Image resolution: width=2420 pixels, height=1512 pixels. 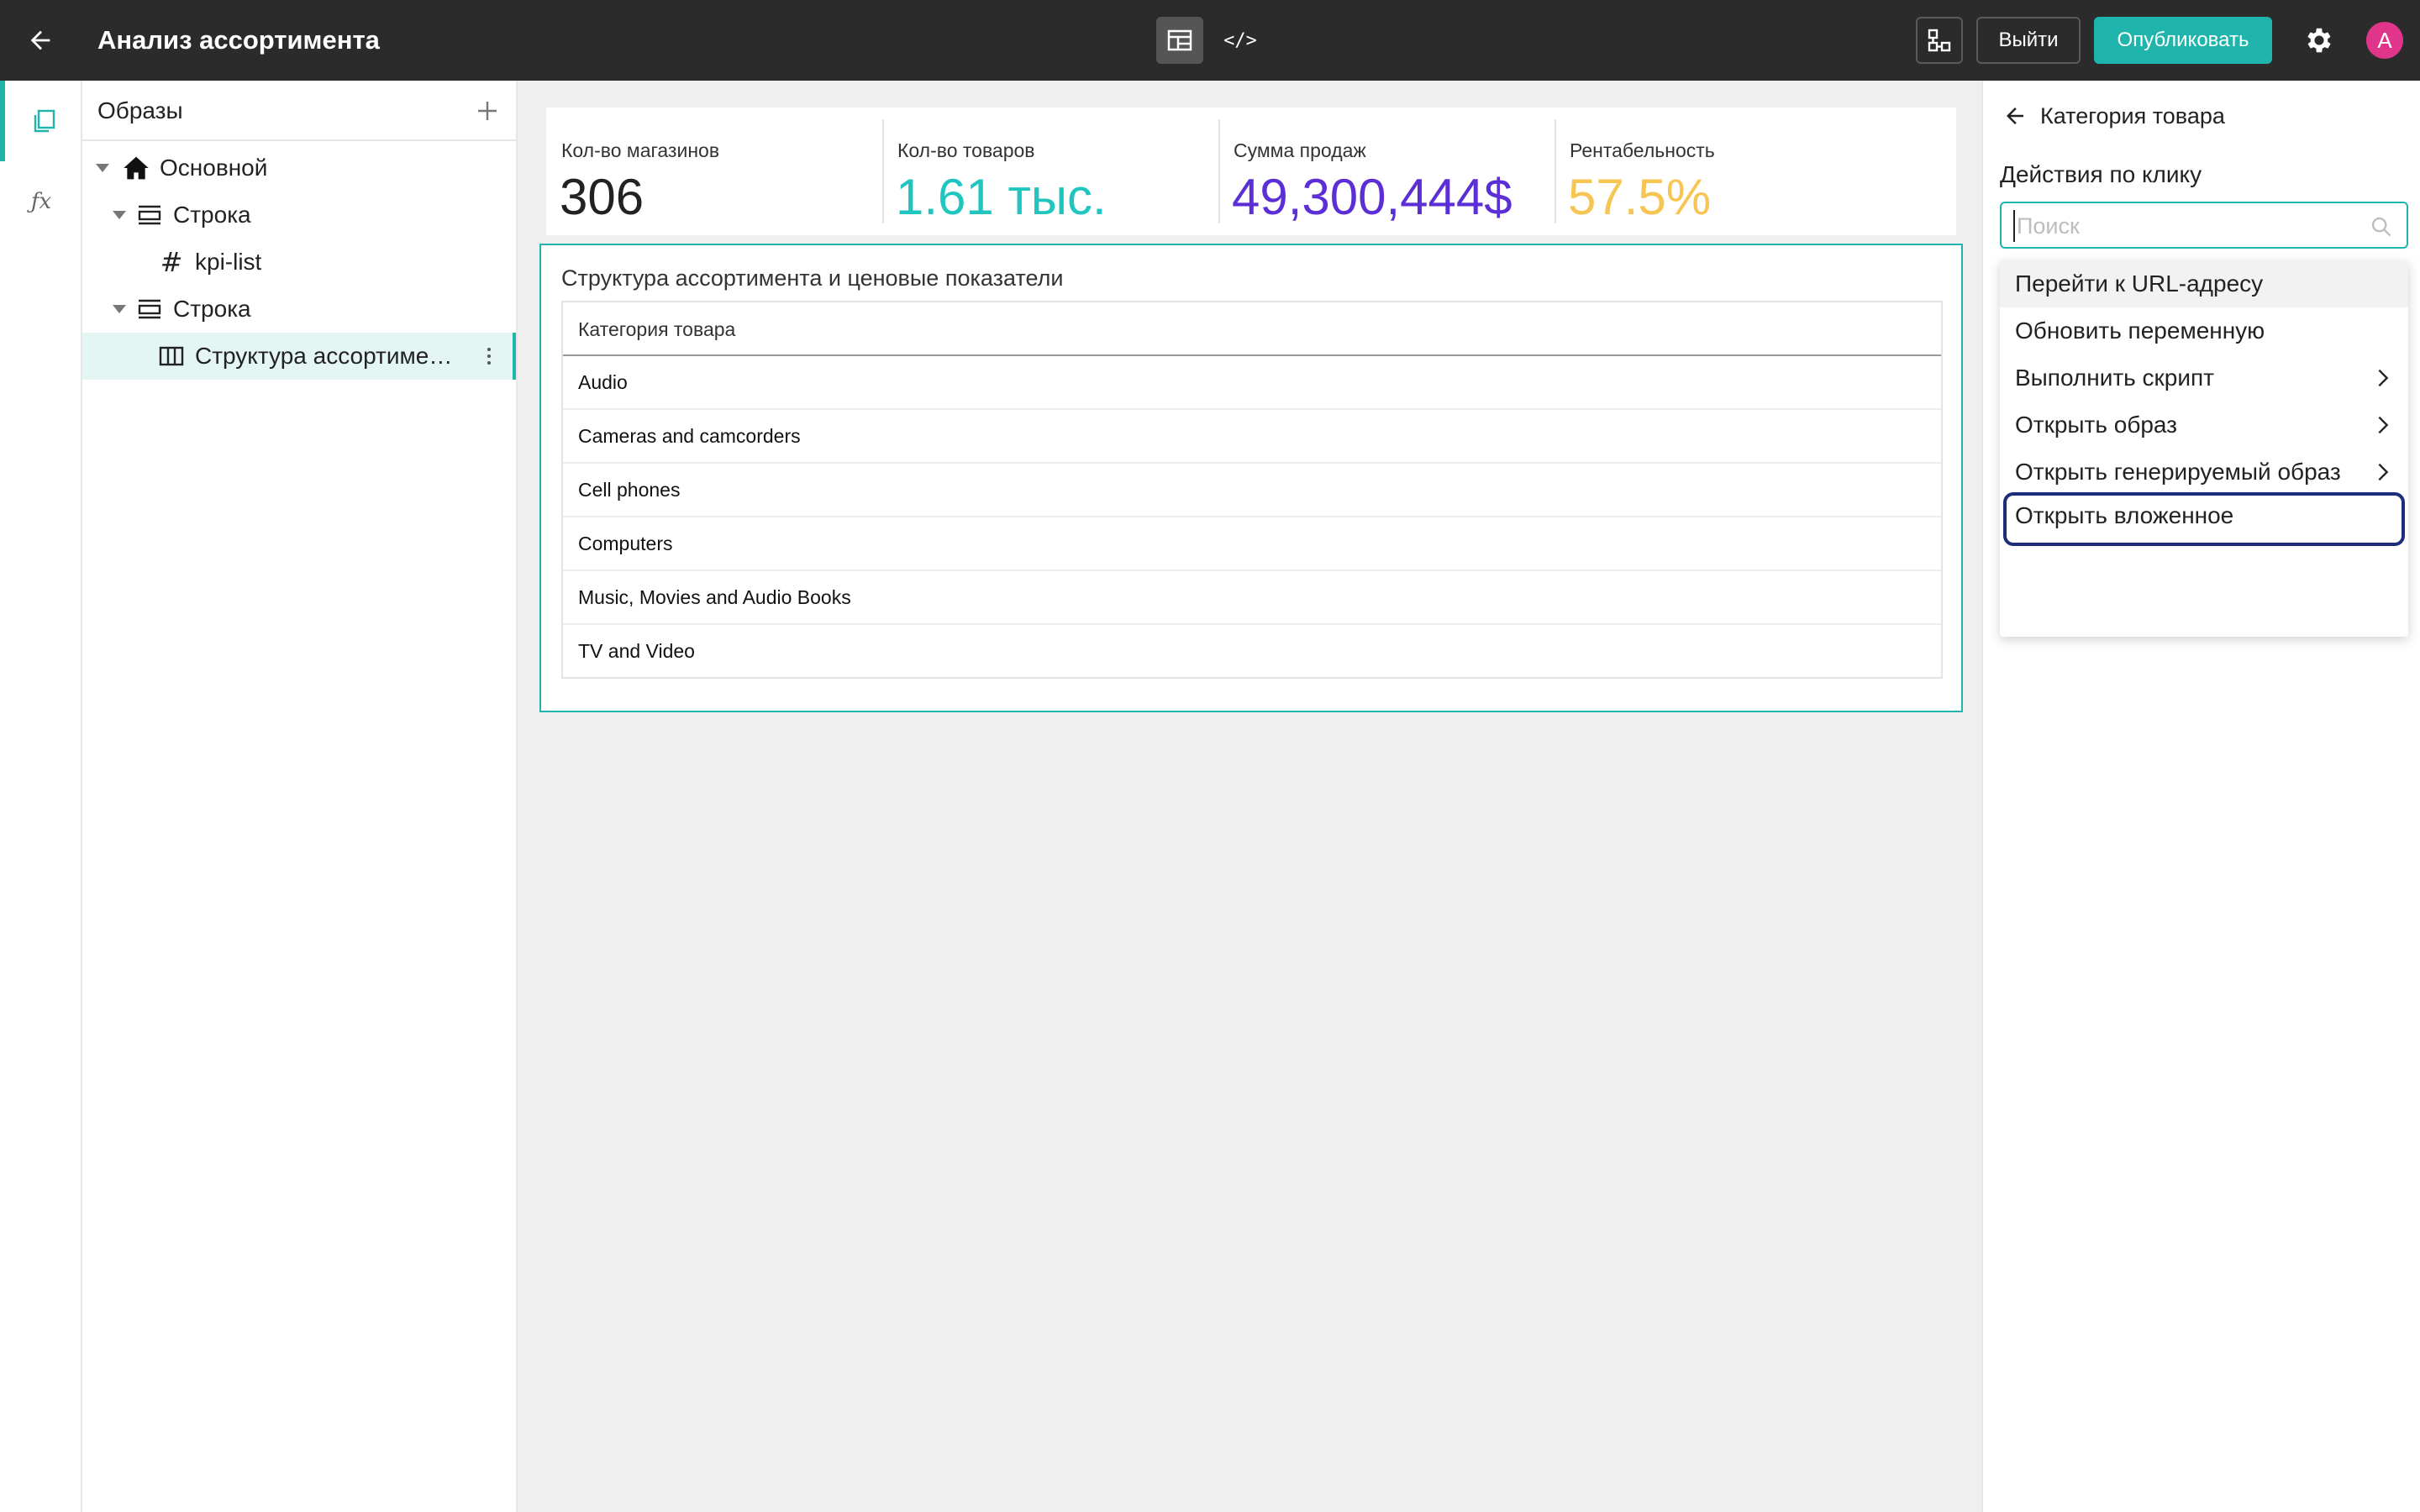 I want to click on tree-item-kpi-list: # kpi-list, so click(x=299, y=262).